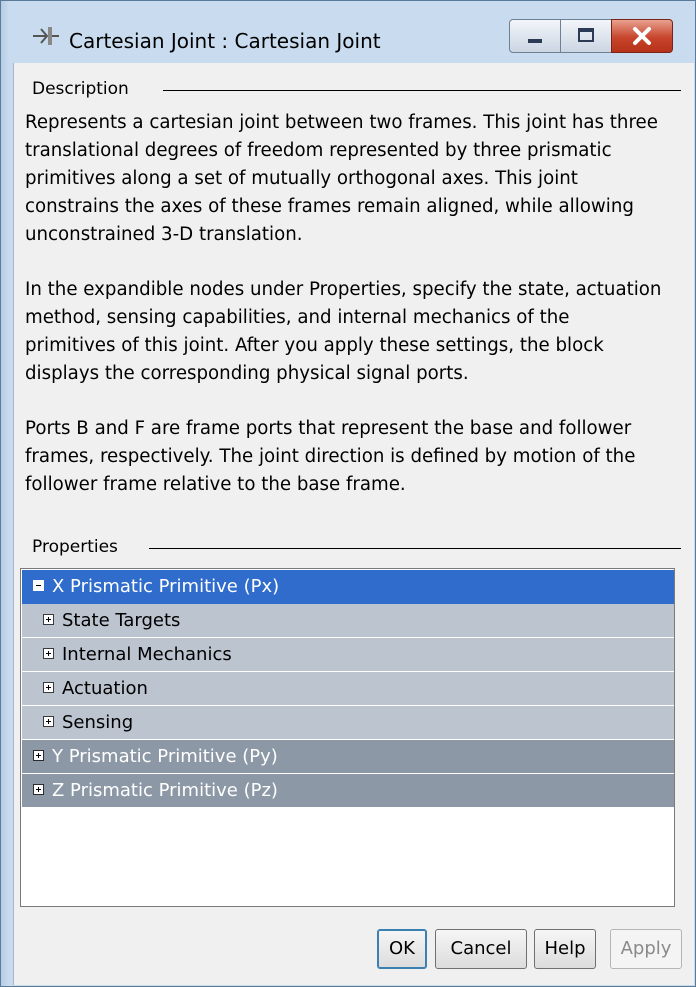 This screenshot has width=696, height=987. Describe the element at coordinates (38, 585) in the screenshot. I see `collapse-icon` at that location.